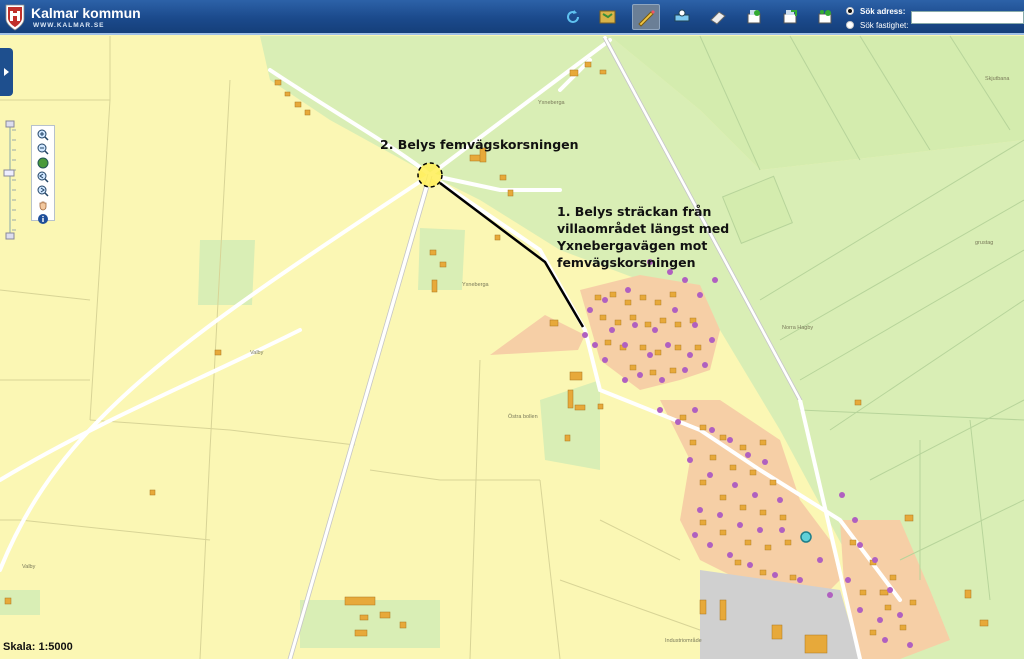 The height and width of the screenshot is (659, 1024). I want to click on search-property-label: Sök fastighet:, so click(884, 25).